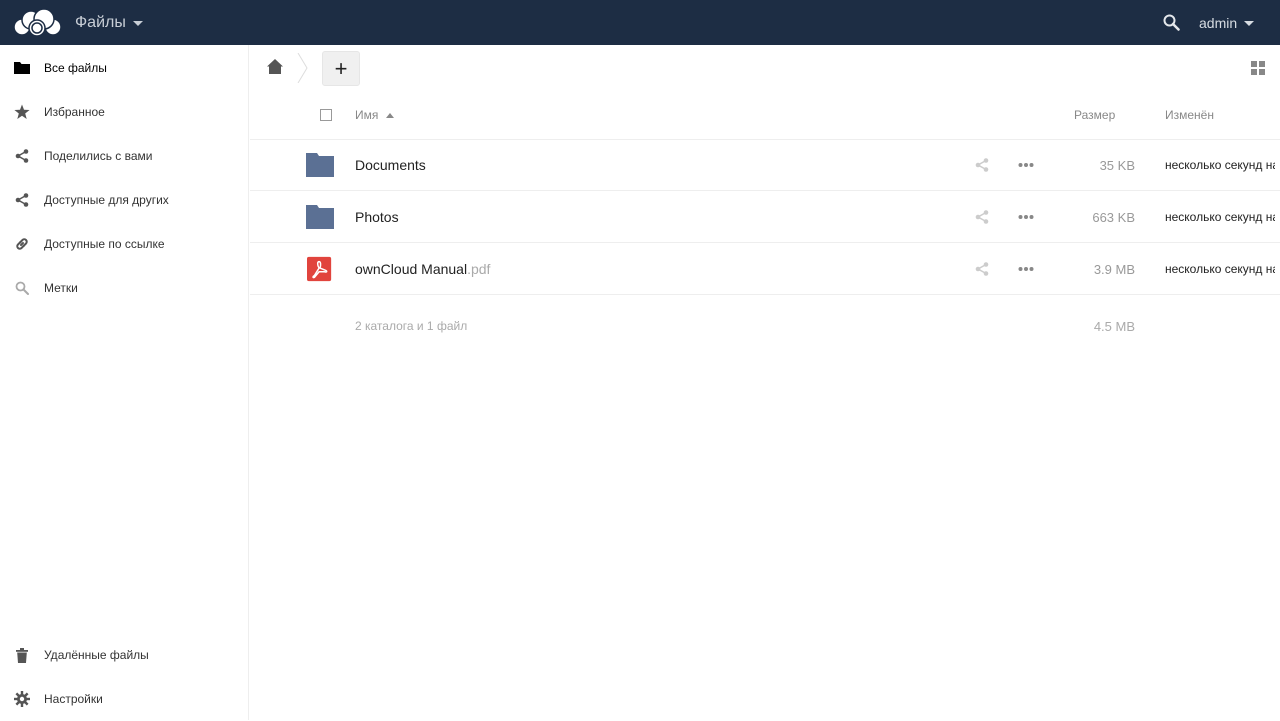 The image size is (1280, 721). Describe the element at coordinates (1114, 269) in the screenshot. I see `file-size: 3.9 MB` at that location.